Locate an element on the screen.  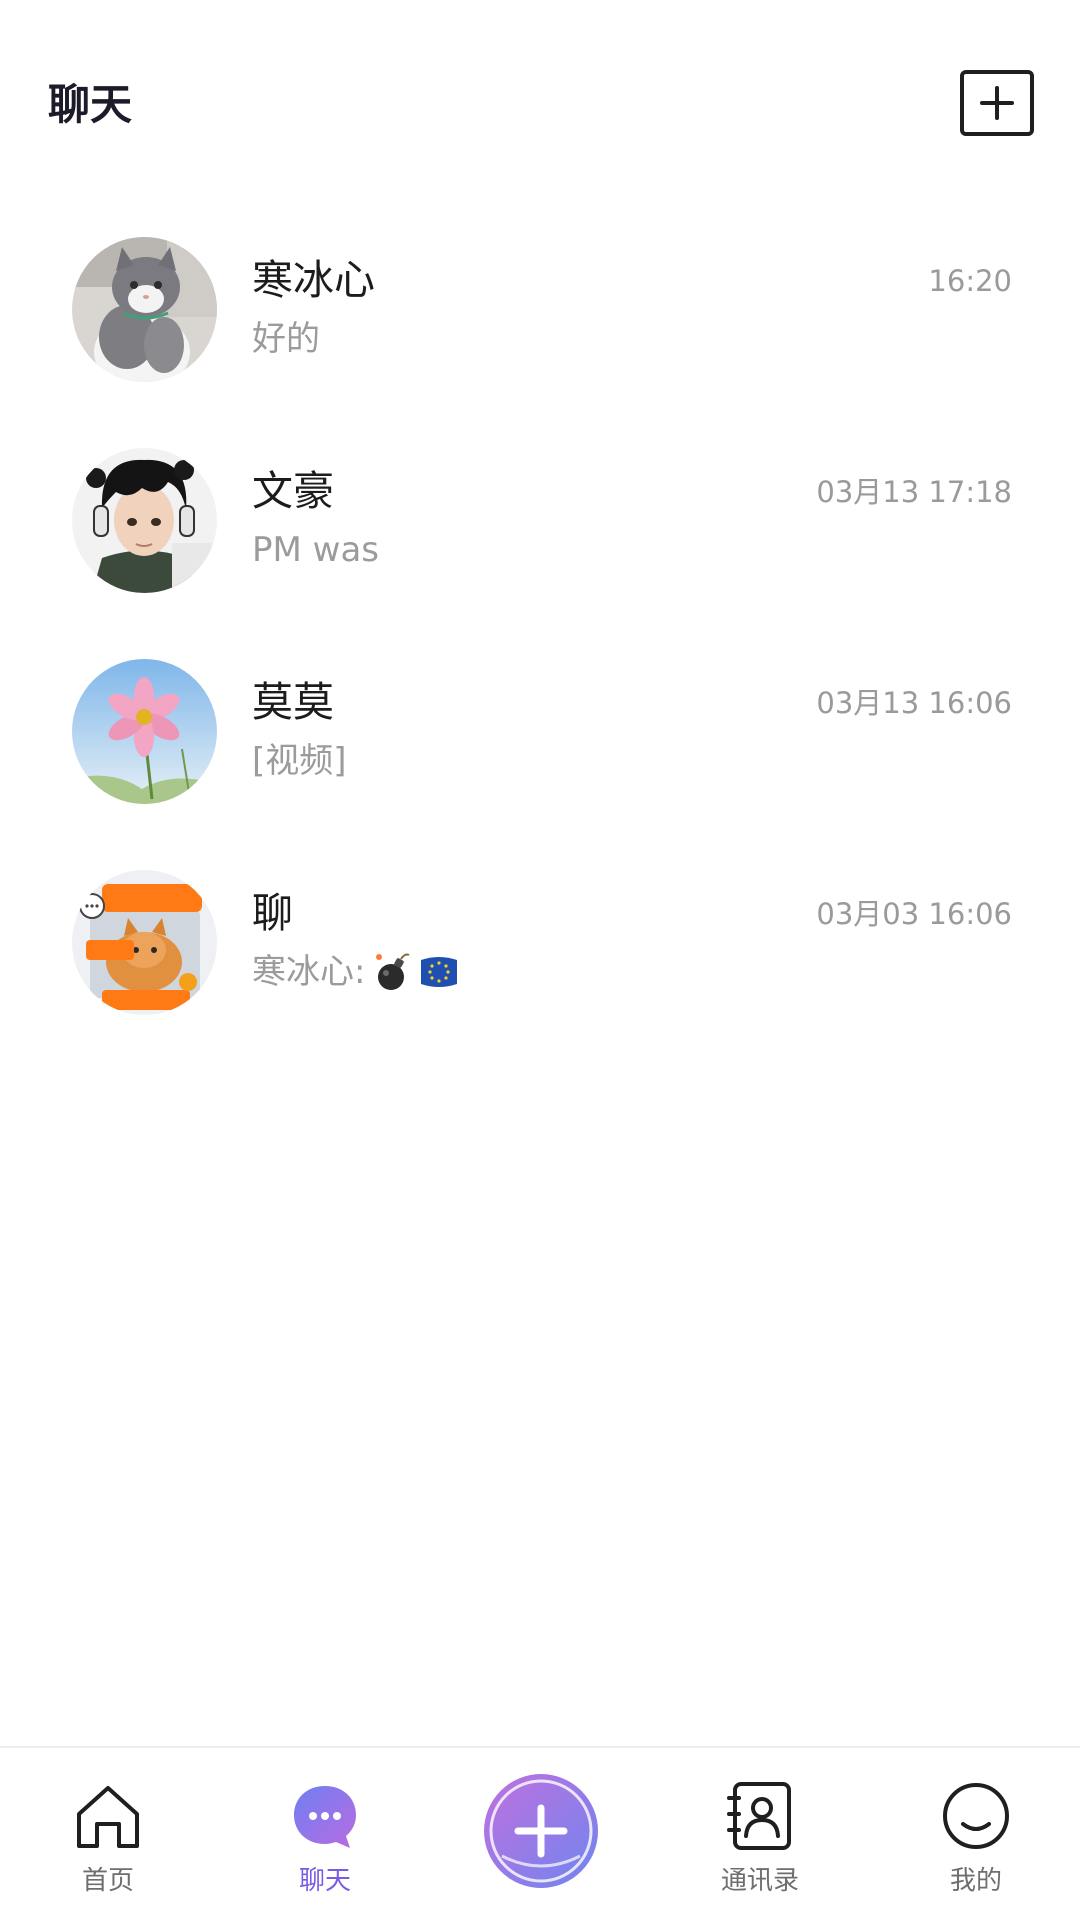
chat-preview: [视频] is located at coordinates (299, 761).